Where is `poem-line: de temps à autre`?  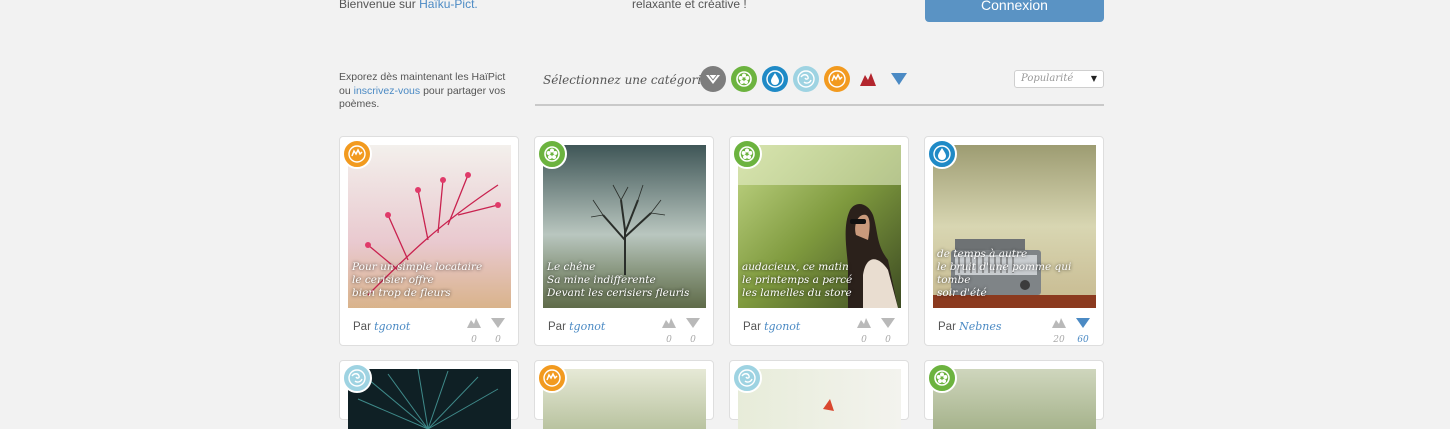 poem-line: de temps à autre is located at coordinates (982, 254).